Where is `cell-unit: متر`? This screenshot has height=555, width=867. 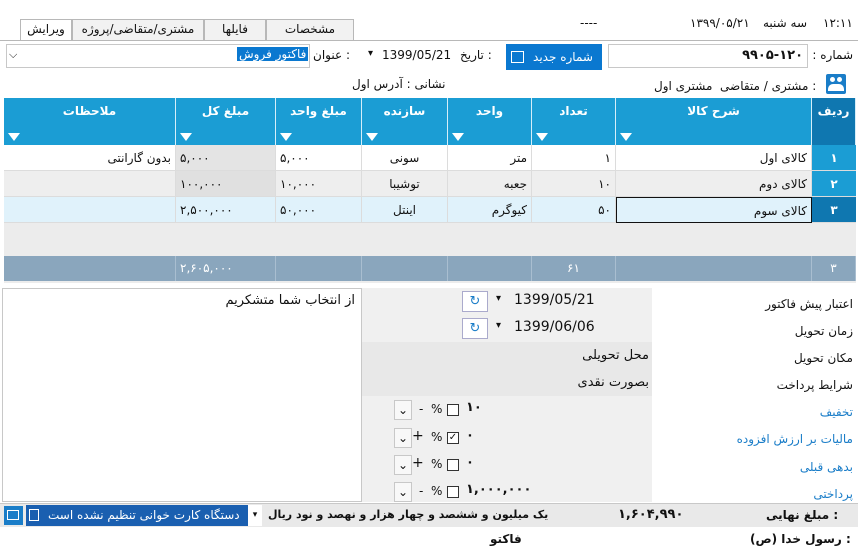 cell-unit: متر is located at coordinates (490, 158).